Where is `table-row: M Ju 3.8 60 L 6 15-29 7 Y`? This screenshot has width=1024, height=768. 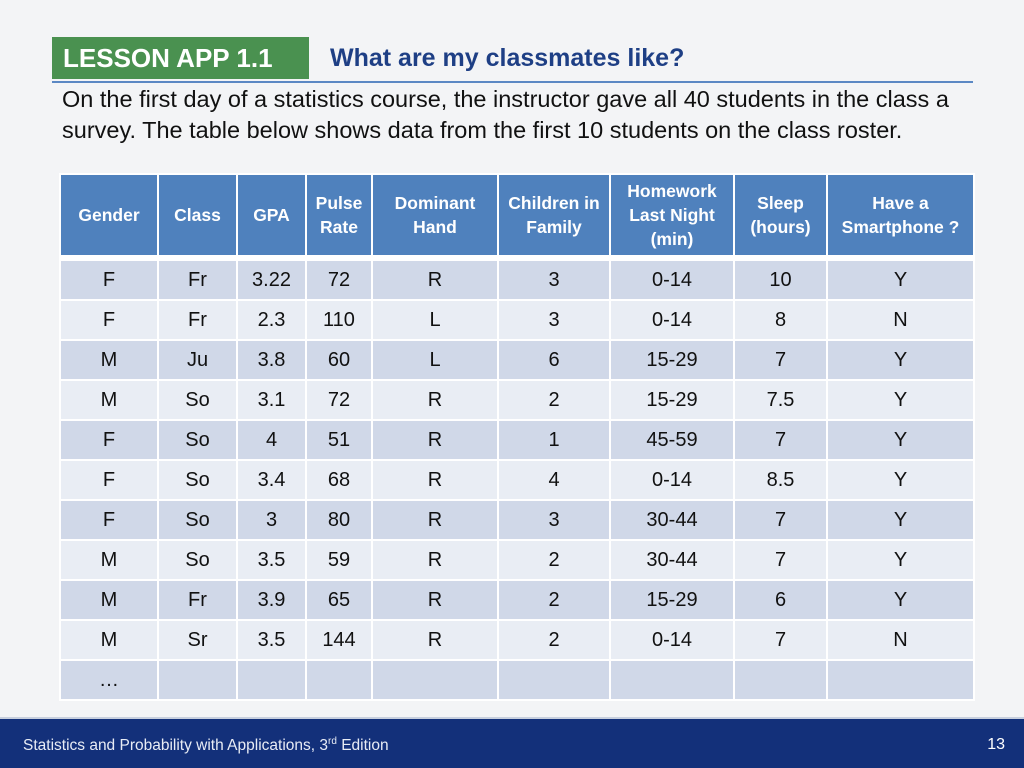 table-row: M Ju 3.8 60 L 6 15-29 7 Y is located at coordinates (517, 360).